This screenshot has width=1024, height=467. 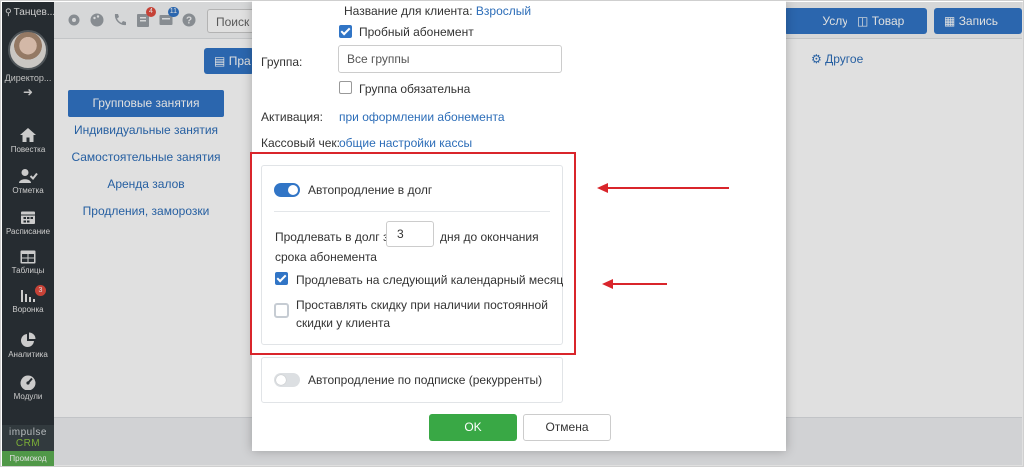 What do you see at coordinates (415, 89) in the screenshot?
I see `group-required-label: Группа обязательна` at bounding box center [415, 89].